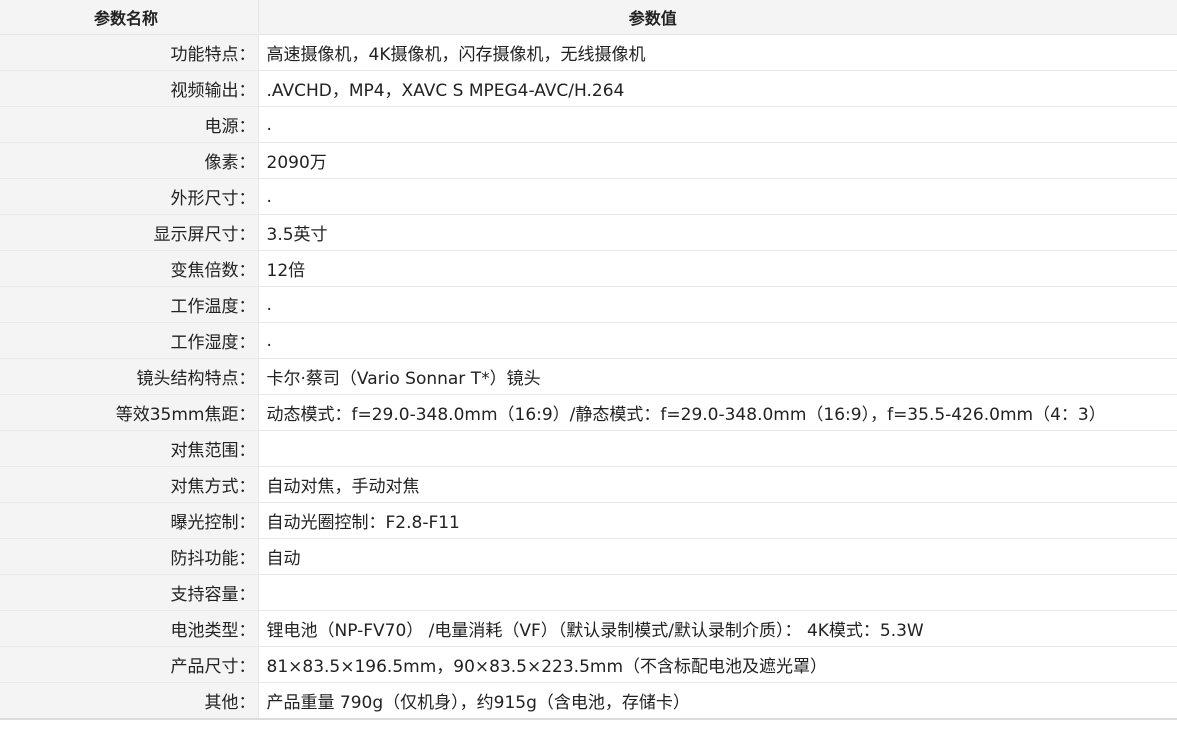 The image size is (1177, 730). I want to click on row-value: 自动对焦，手动对焦, so click(717, 484).